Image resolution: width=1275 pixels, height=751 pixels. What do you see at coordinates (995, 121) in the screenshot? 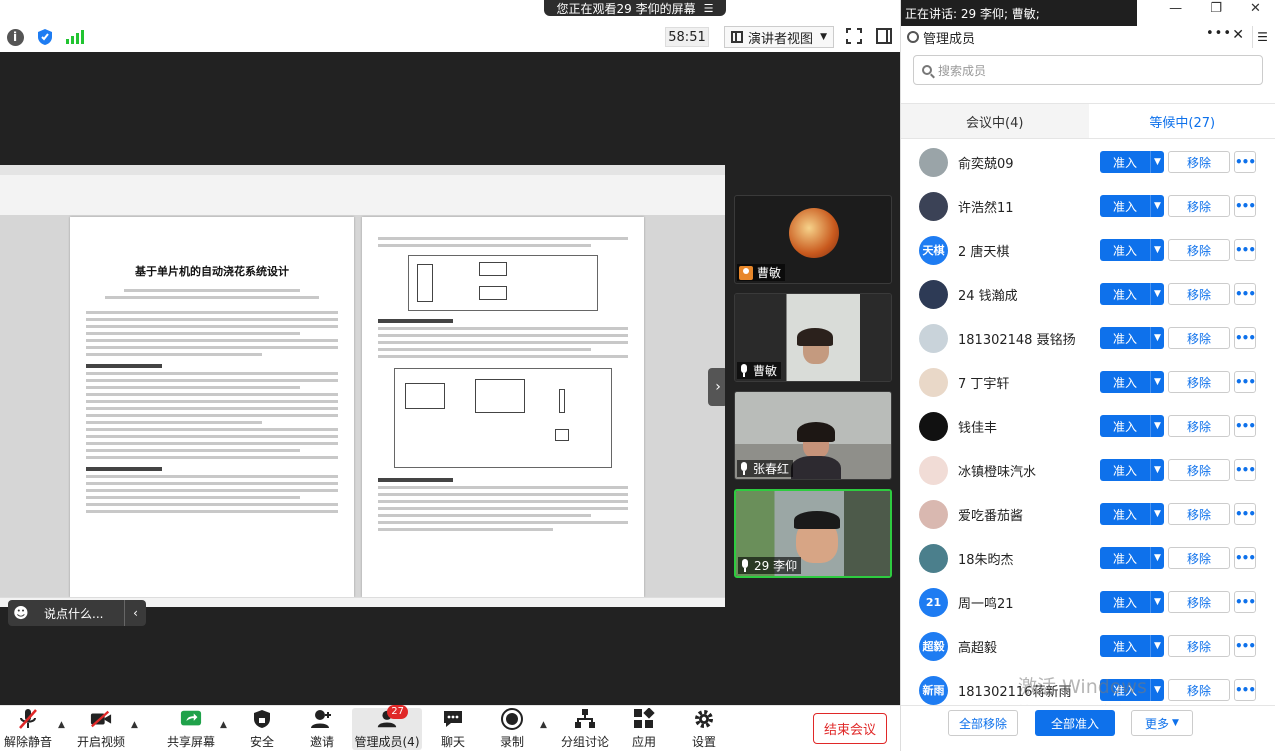
I see `tab-in-meeting: 会议中(4)` at bounding box center [995, 121].